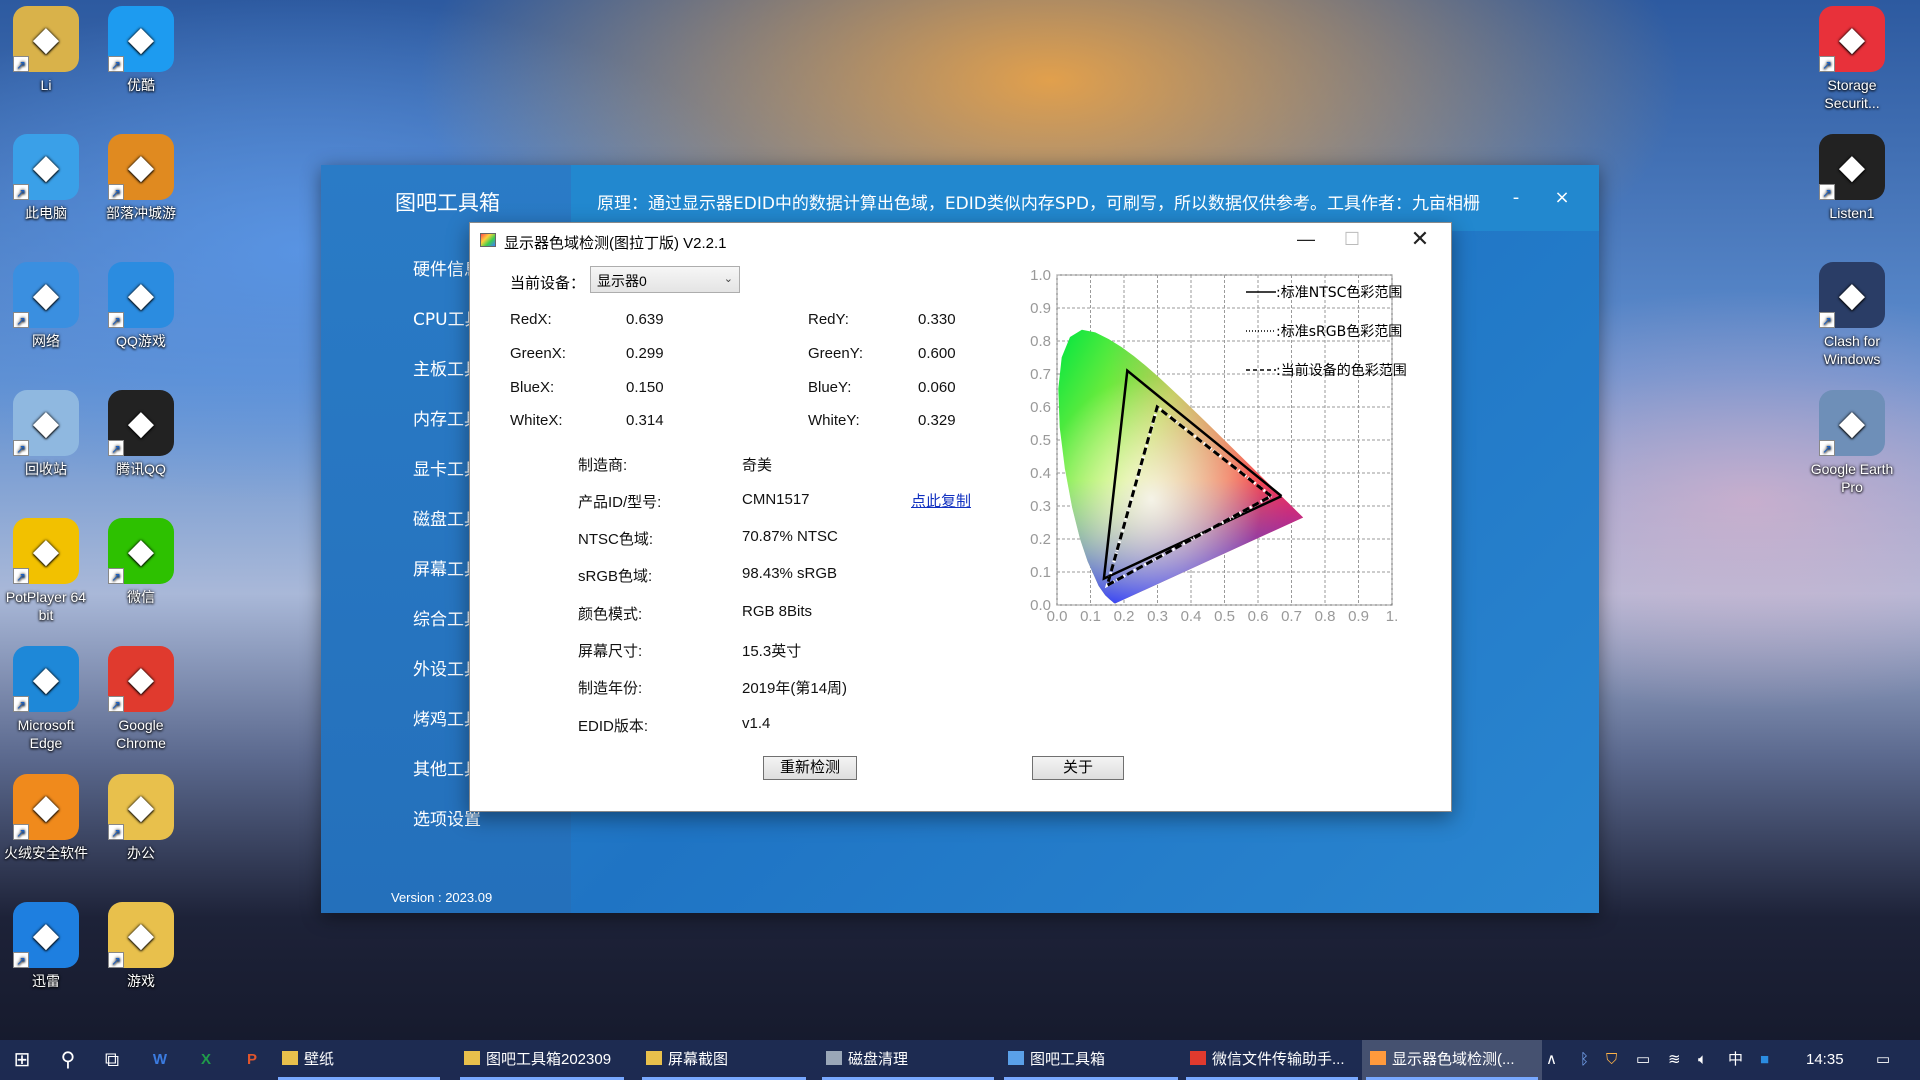  I want to click on bluetooth-icon: ᛒ, so click(1584, 1060).